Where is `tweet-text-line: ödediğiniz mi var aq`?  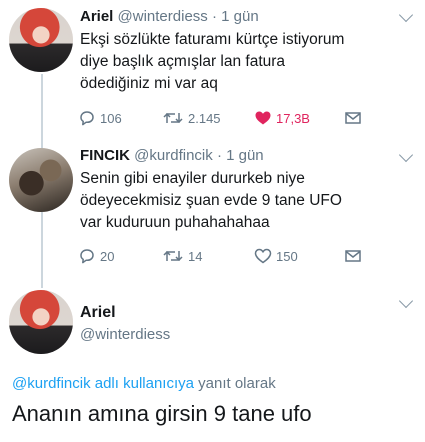
tweet-text-line: ödediğiniz mi var aq is located at coordinates (149, 83).